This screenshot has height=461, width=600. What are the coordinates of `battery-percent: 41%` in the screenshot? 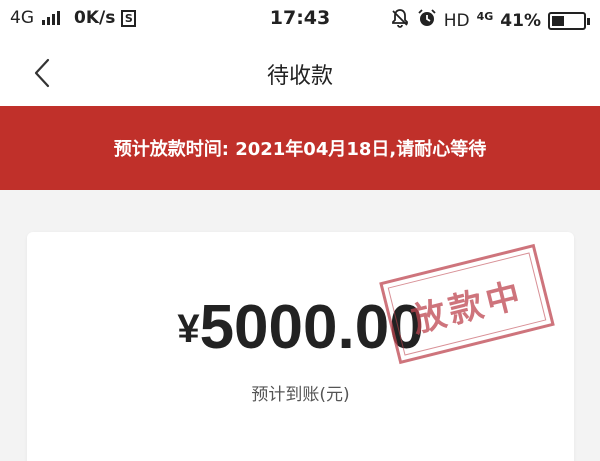 It's located at (520, 20).